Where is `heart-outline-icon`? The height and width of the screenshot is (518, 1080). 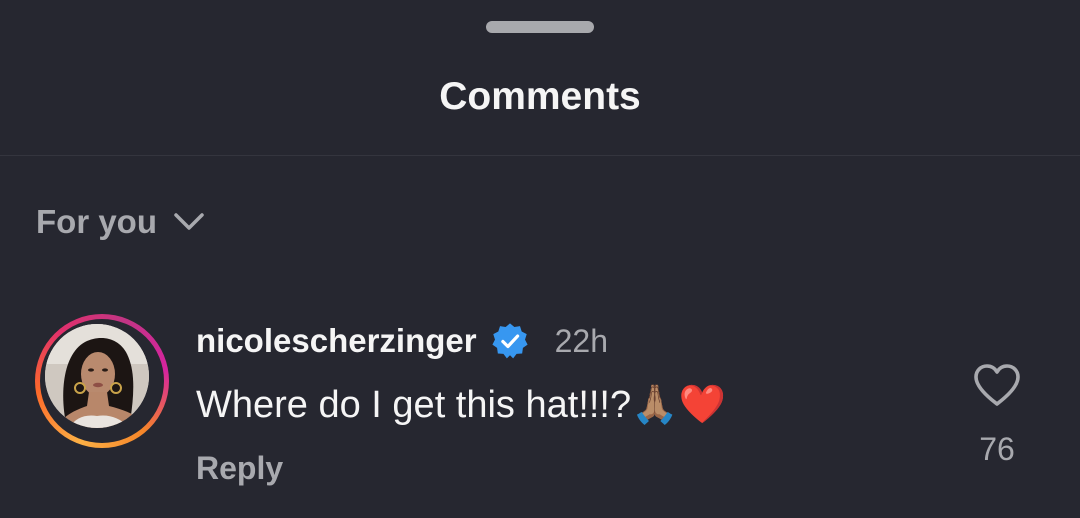
heart-outline-icon is located at coordinates (997, 385).